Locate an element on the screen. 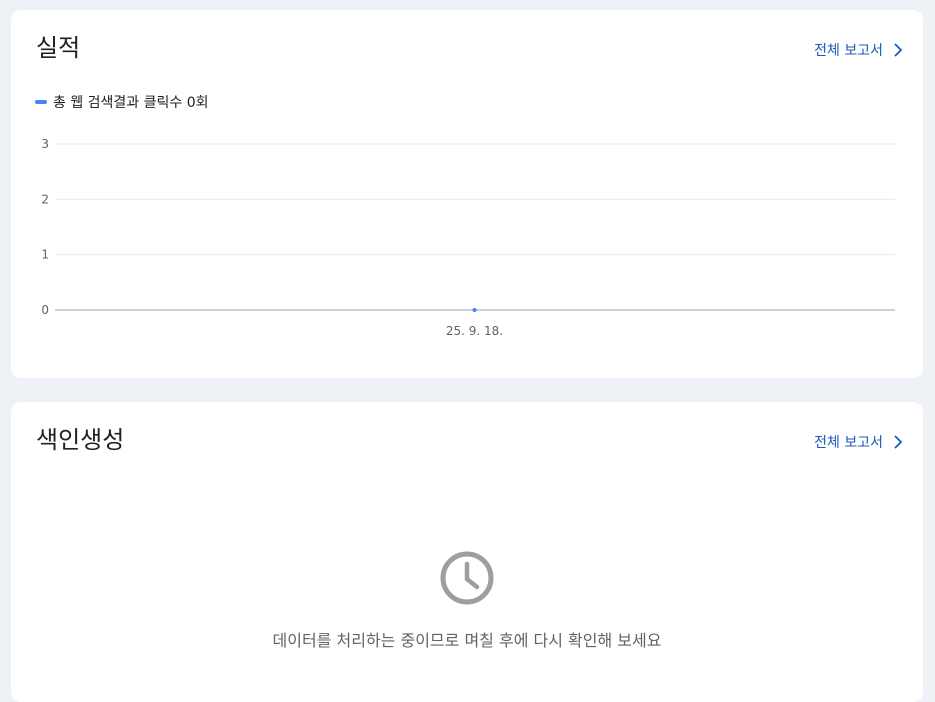 This screenshot has width=935, height=702. y-tick-label: 2 is located at coordinates (45, 199).